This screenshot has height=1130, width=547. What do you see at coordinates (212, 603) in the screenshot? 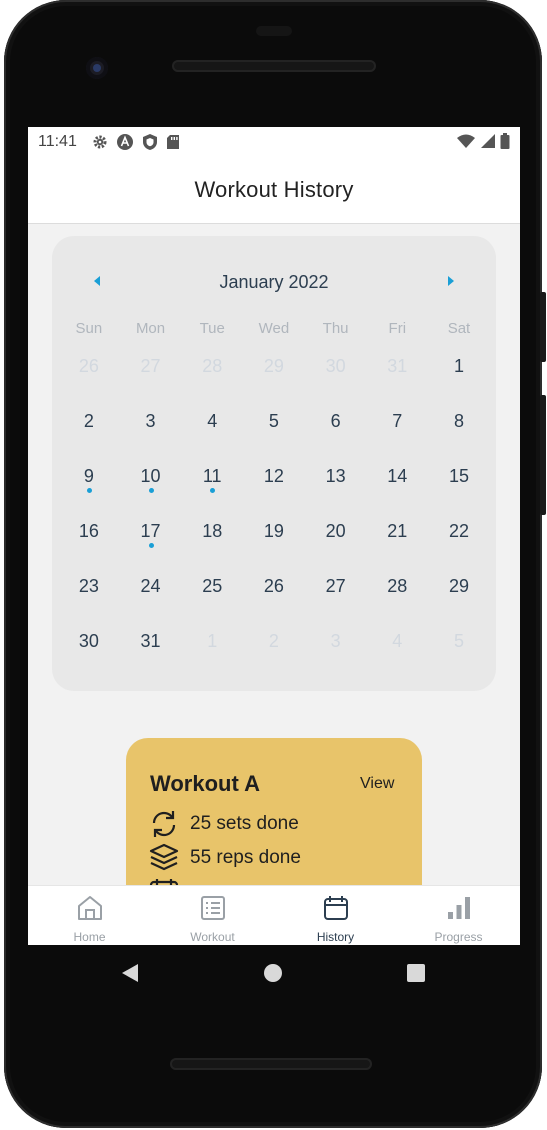
I see `calendar-day: 25` at bounding box center [212, 603].